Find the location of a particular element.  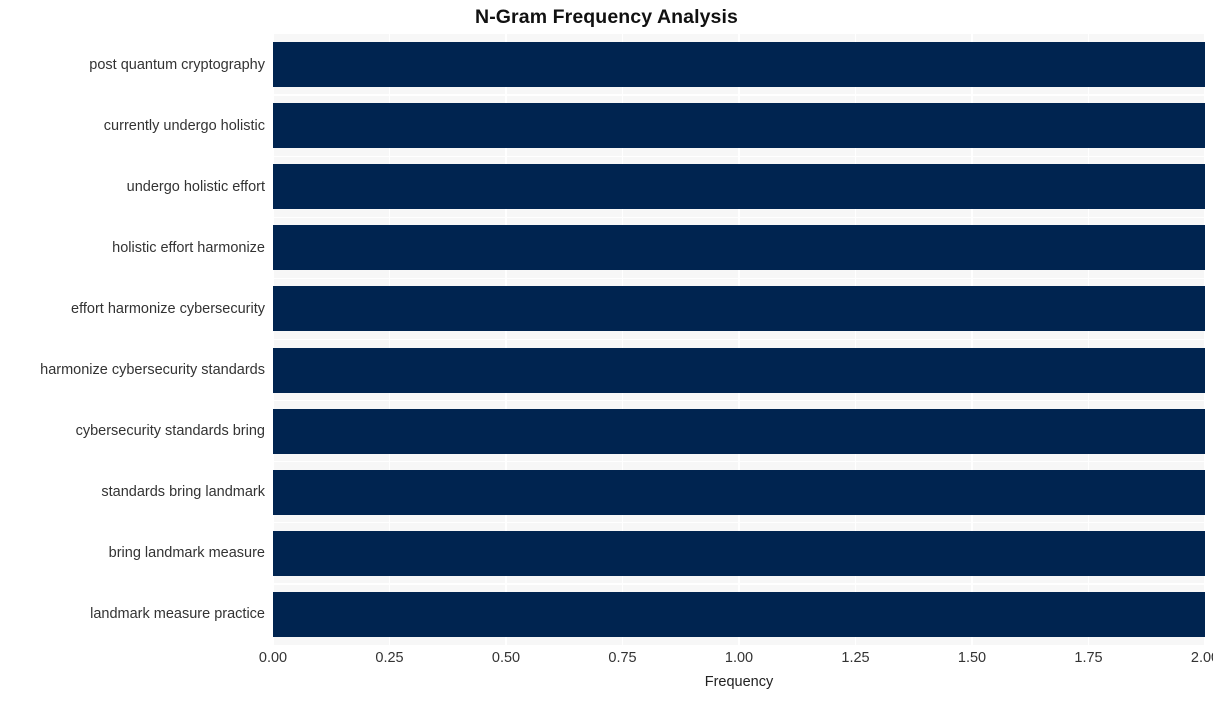

y-axis-tick-label: cybersecurity standards bring is located at coordinates (170, 431).